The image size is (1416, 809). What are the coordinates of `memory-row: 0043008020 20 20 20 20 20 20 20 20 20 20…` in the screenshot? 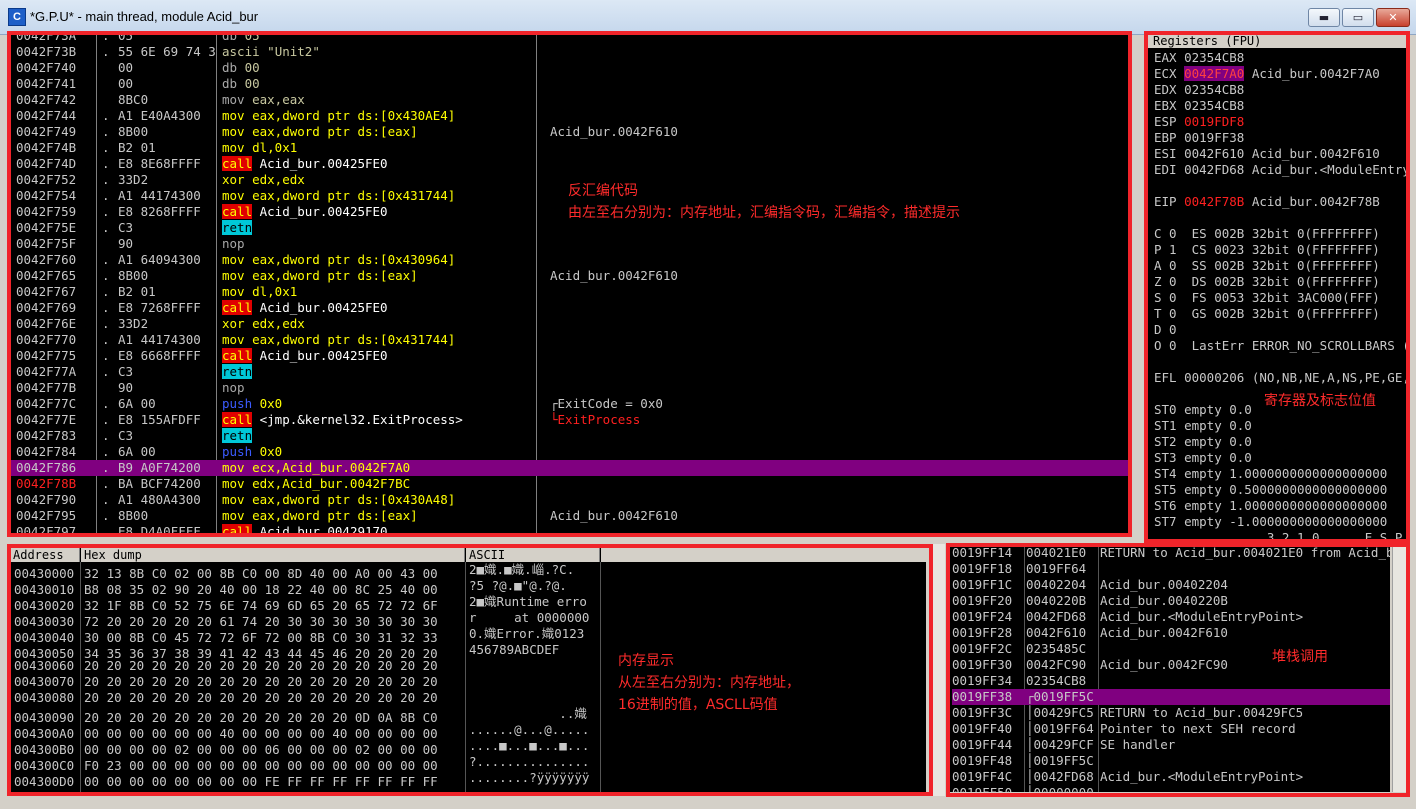 It's located at (308, 698).